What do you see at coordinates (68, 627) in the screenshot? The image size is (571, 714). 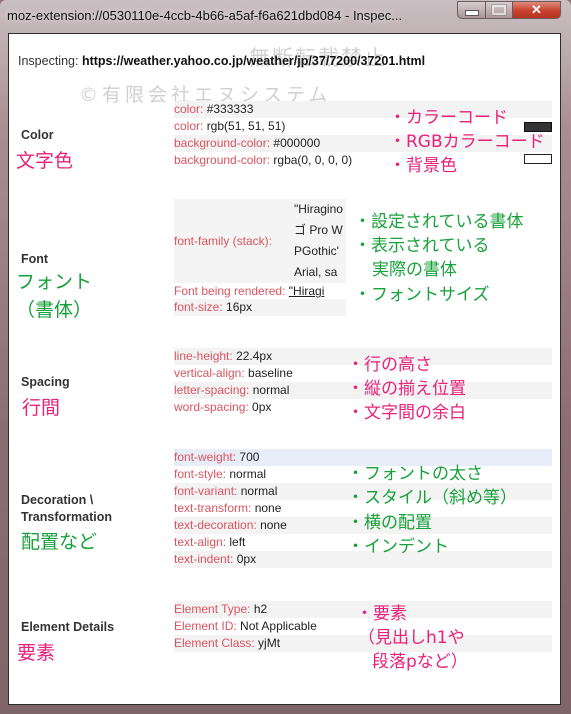 I see `section-label-element: Element Details` at bounding box center [68, 627].